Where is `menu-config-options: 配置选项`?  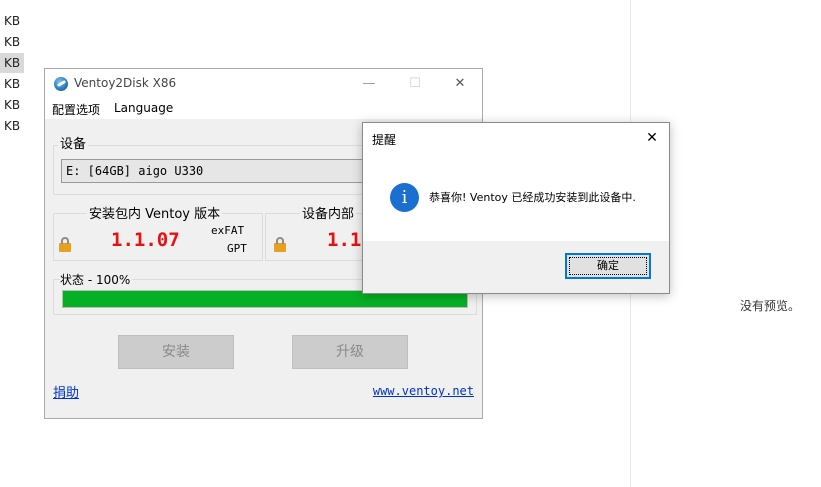 menu-config-options: 配置选项 is located at coordinates (76, 109).